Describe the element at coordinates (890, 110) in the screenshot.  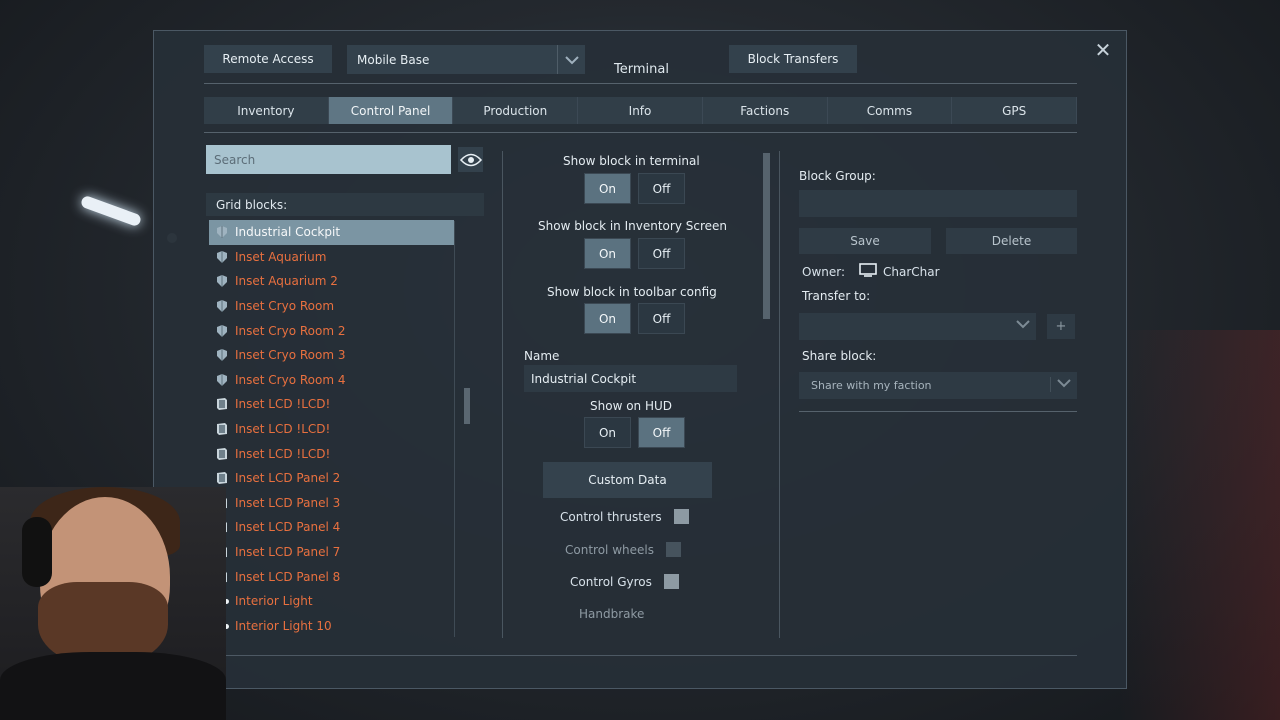
I see `tab-comms: Comms` at that location.